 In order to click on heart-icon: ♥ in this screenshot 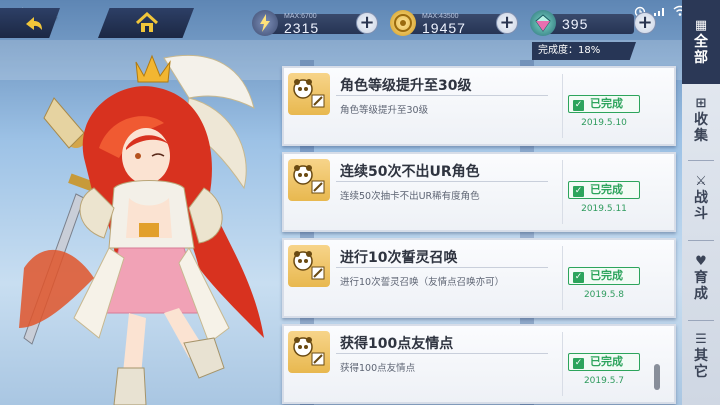, I will do `click(701, 261)`.